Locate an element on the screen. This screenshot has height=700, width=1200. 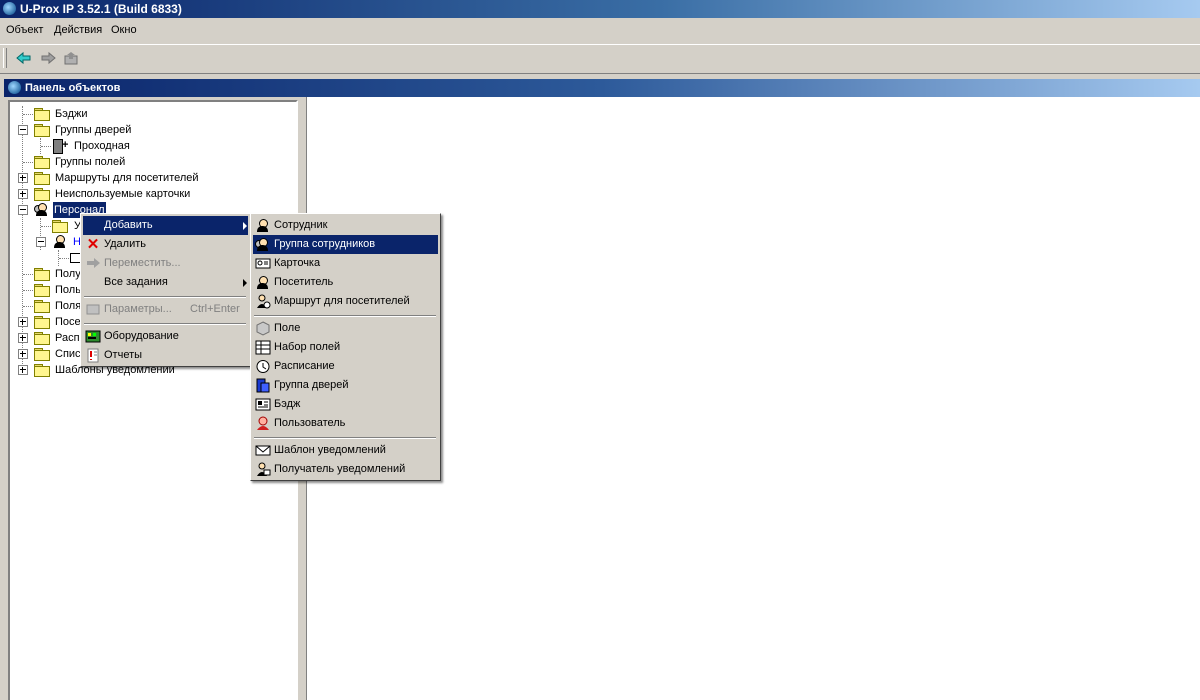
menu-item-label: Пользователь is located at coordinates (310, 423).